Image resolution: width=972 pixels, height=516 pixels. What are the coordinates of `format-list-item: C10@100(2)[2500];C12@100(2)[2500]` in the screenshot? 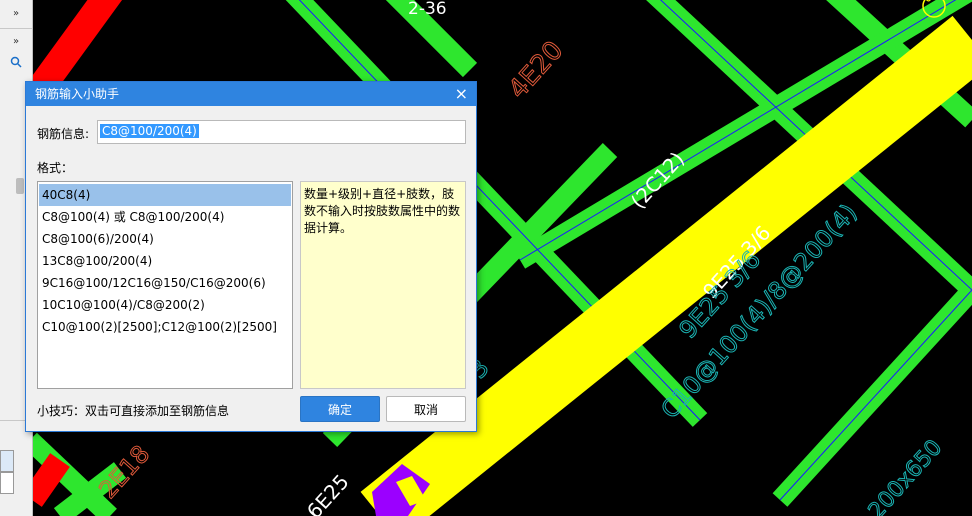 It's located at (165, 327).